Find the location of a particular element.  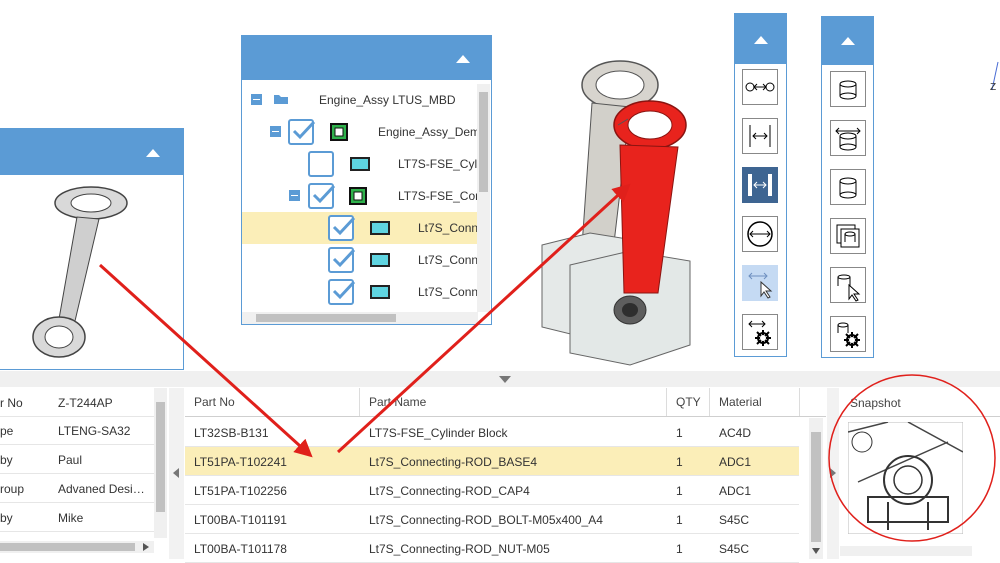

tree-horizontal-scrollbar is located at coordinates (360, 318).